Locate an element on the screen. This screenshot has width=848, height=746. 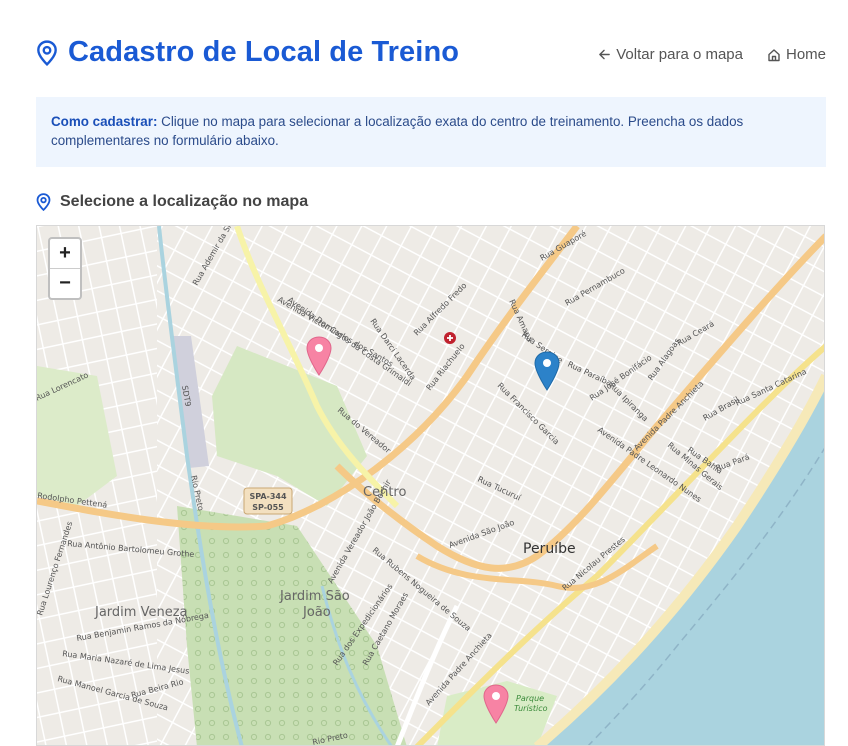
title-group: Cadastro de Local de Treino is located at coordinates (247, 52).